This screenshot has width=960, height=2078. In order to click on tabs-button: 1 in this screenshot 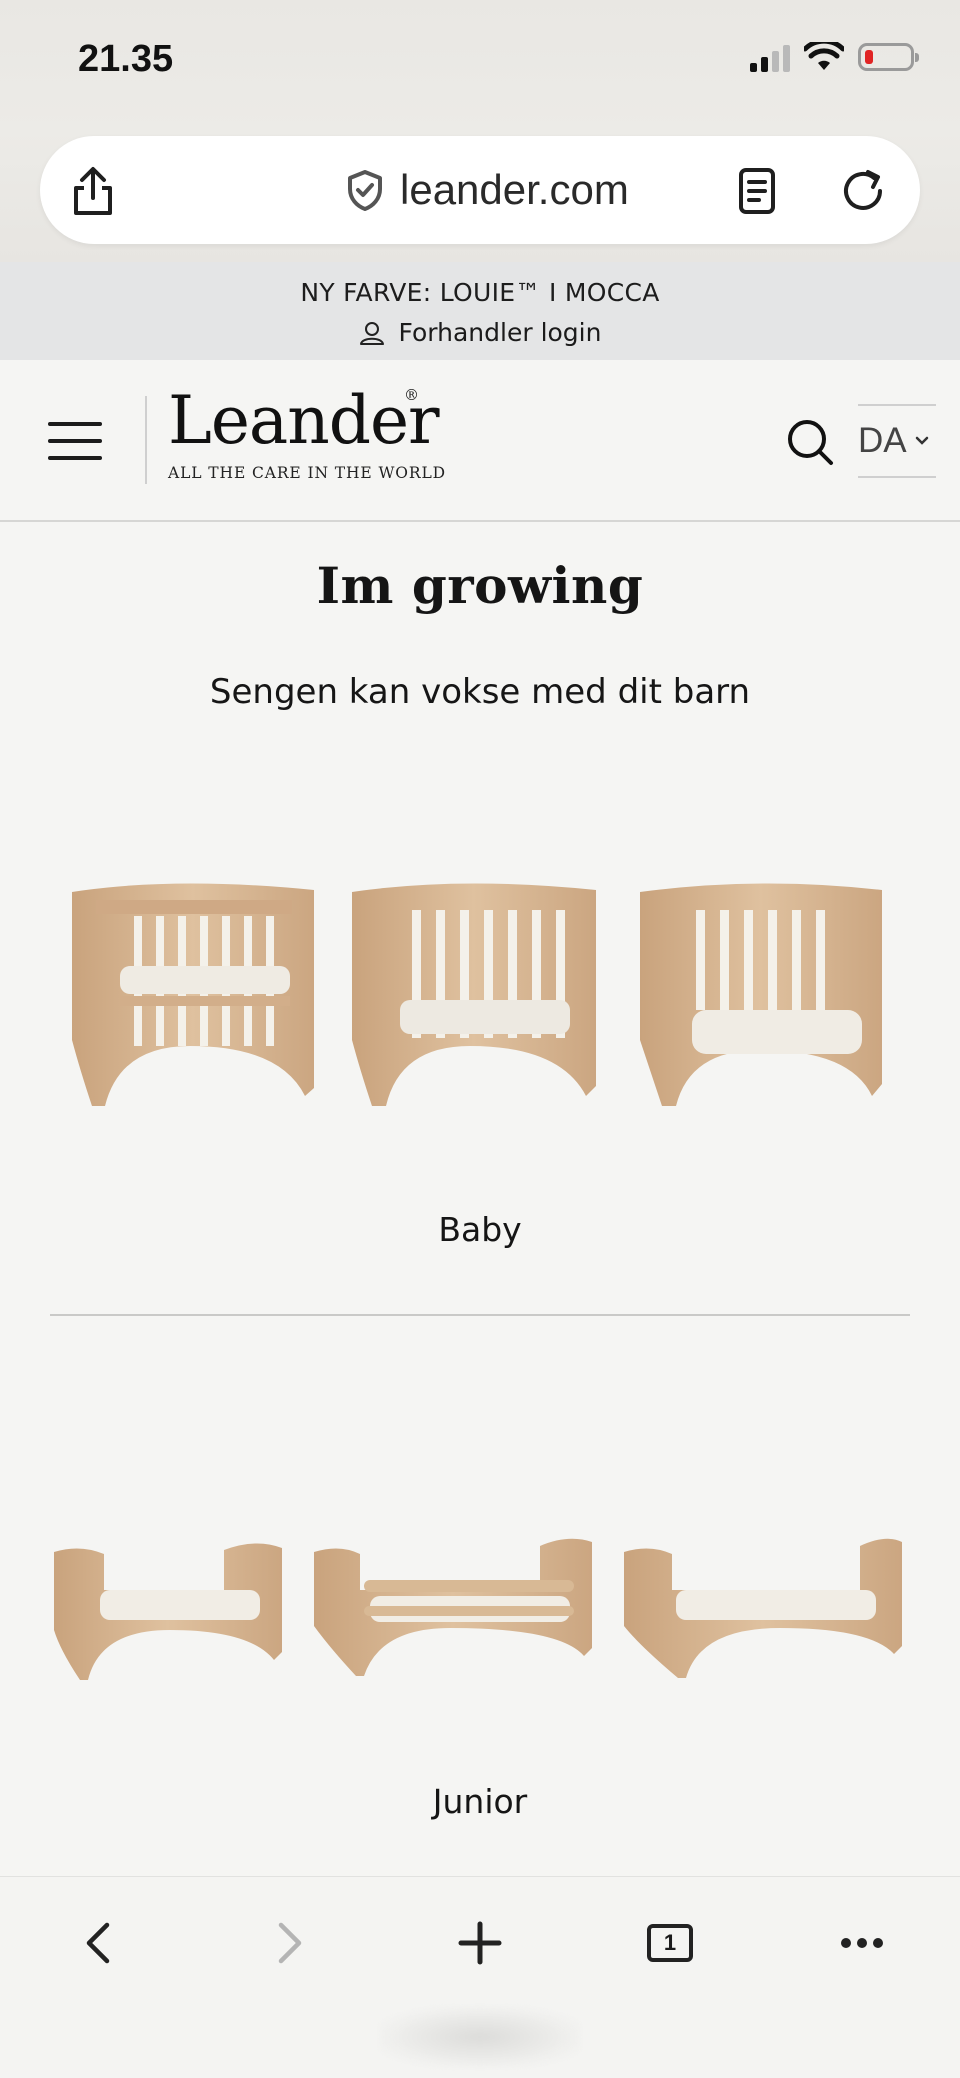, I will do `click(670, 1943)`.